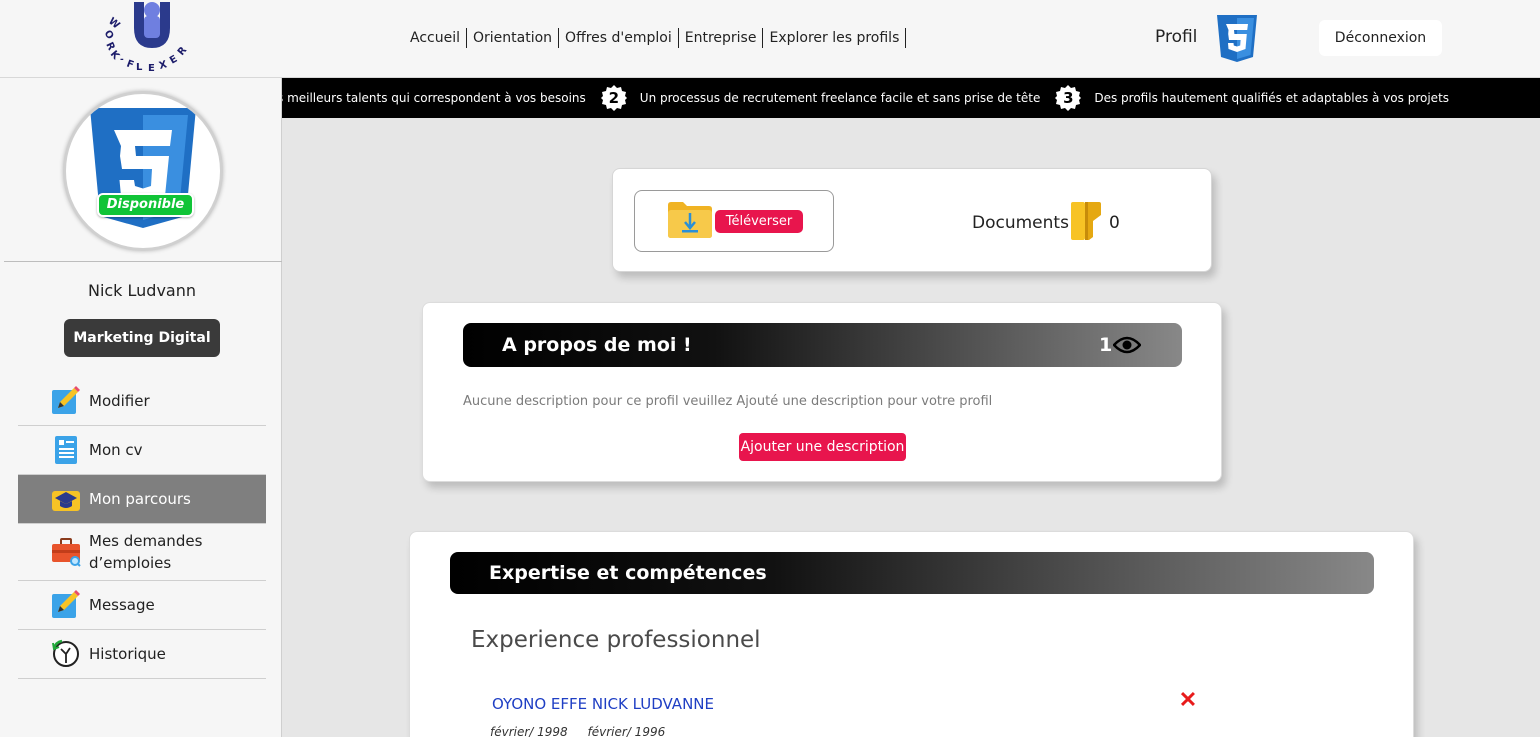  I want to click on sidebar-item-label: Modifier, so click(119, 401).